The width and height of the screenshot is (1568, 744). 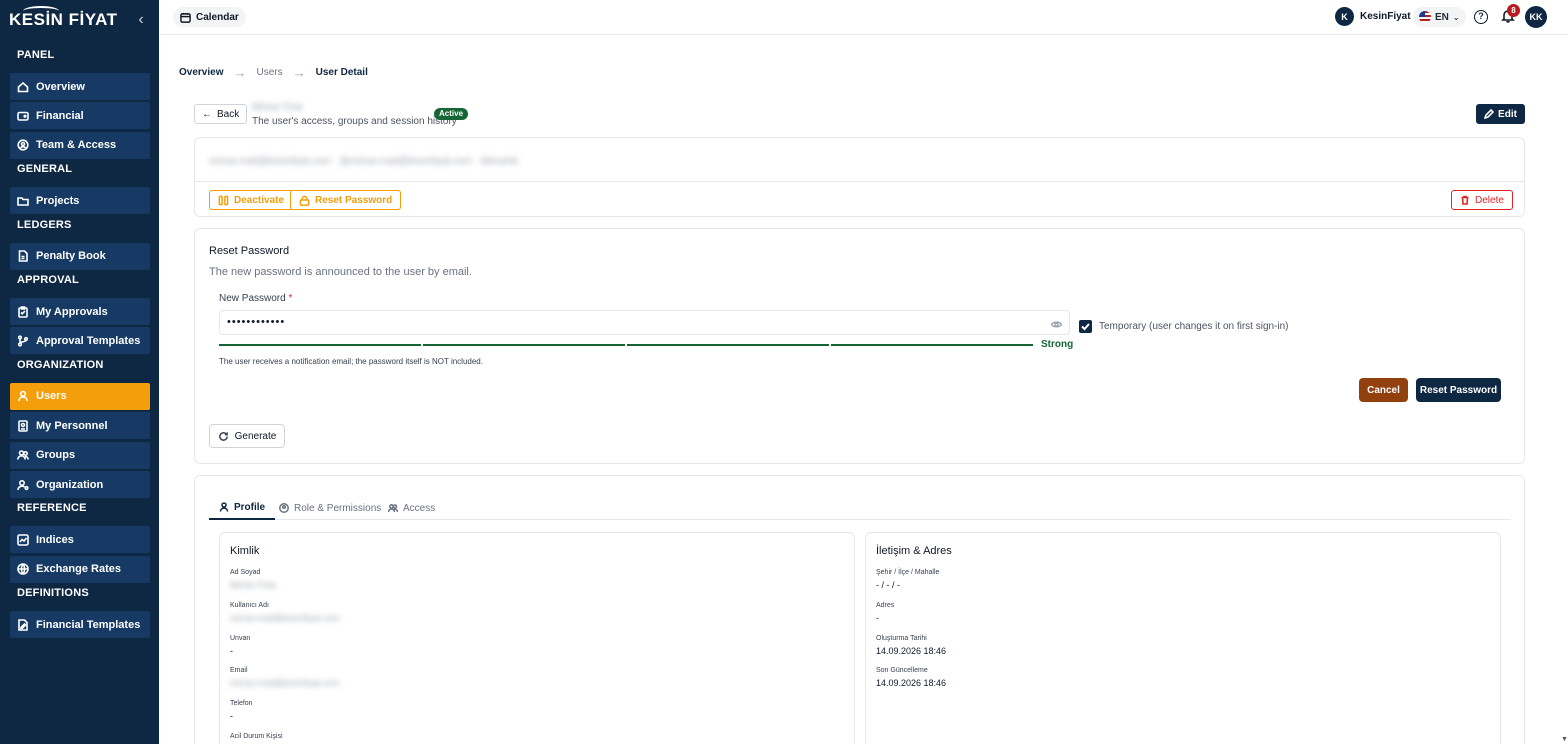 I want to click on user-name: KesinFiyat, so click(x=1385, y=16).